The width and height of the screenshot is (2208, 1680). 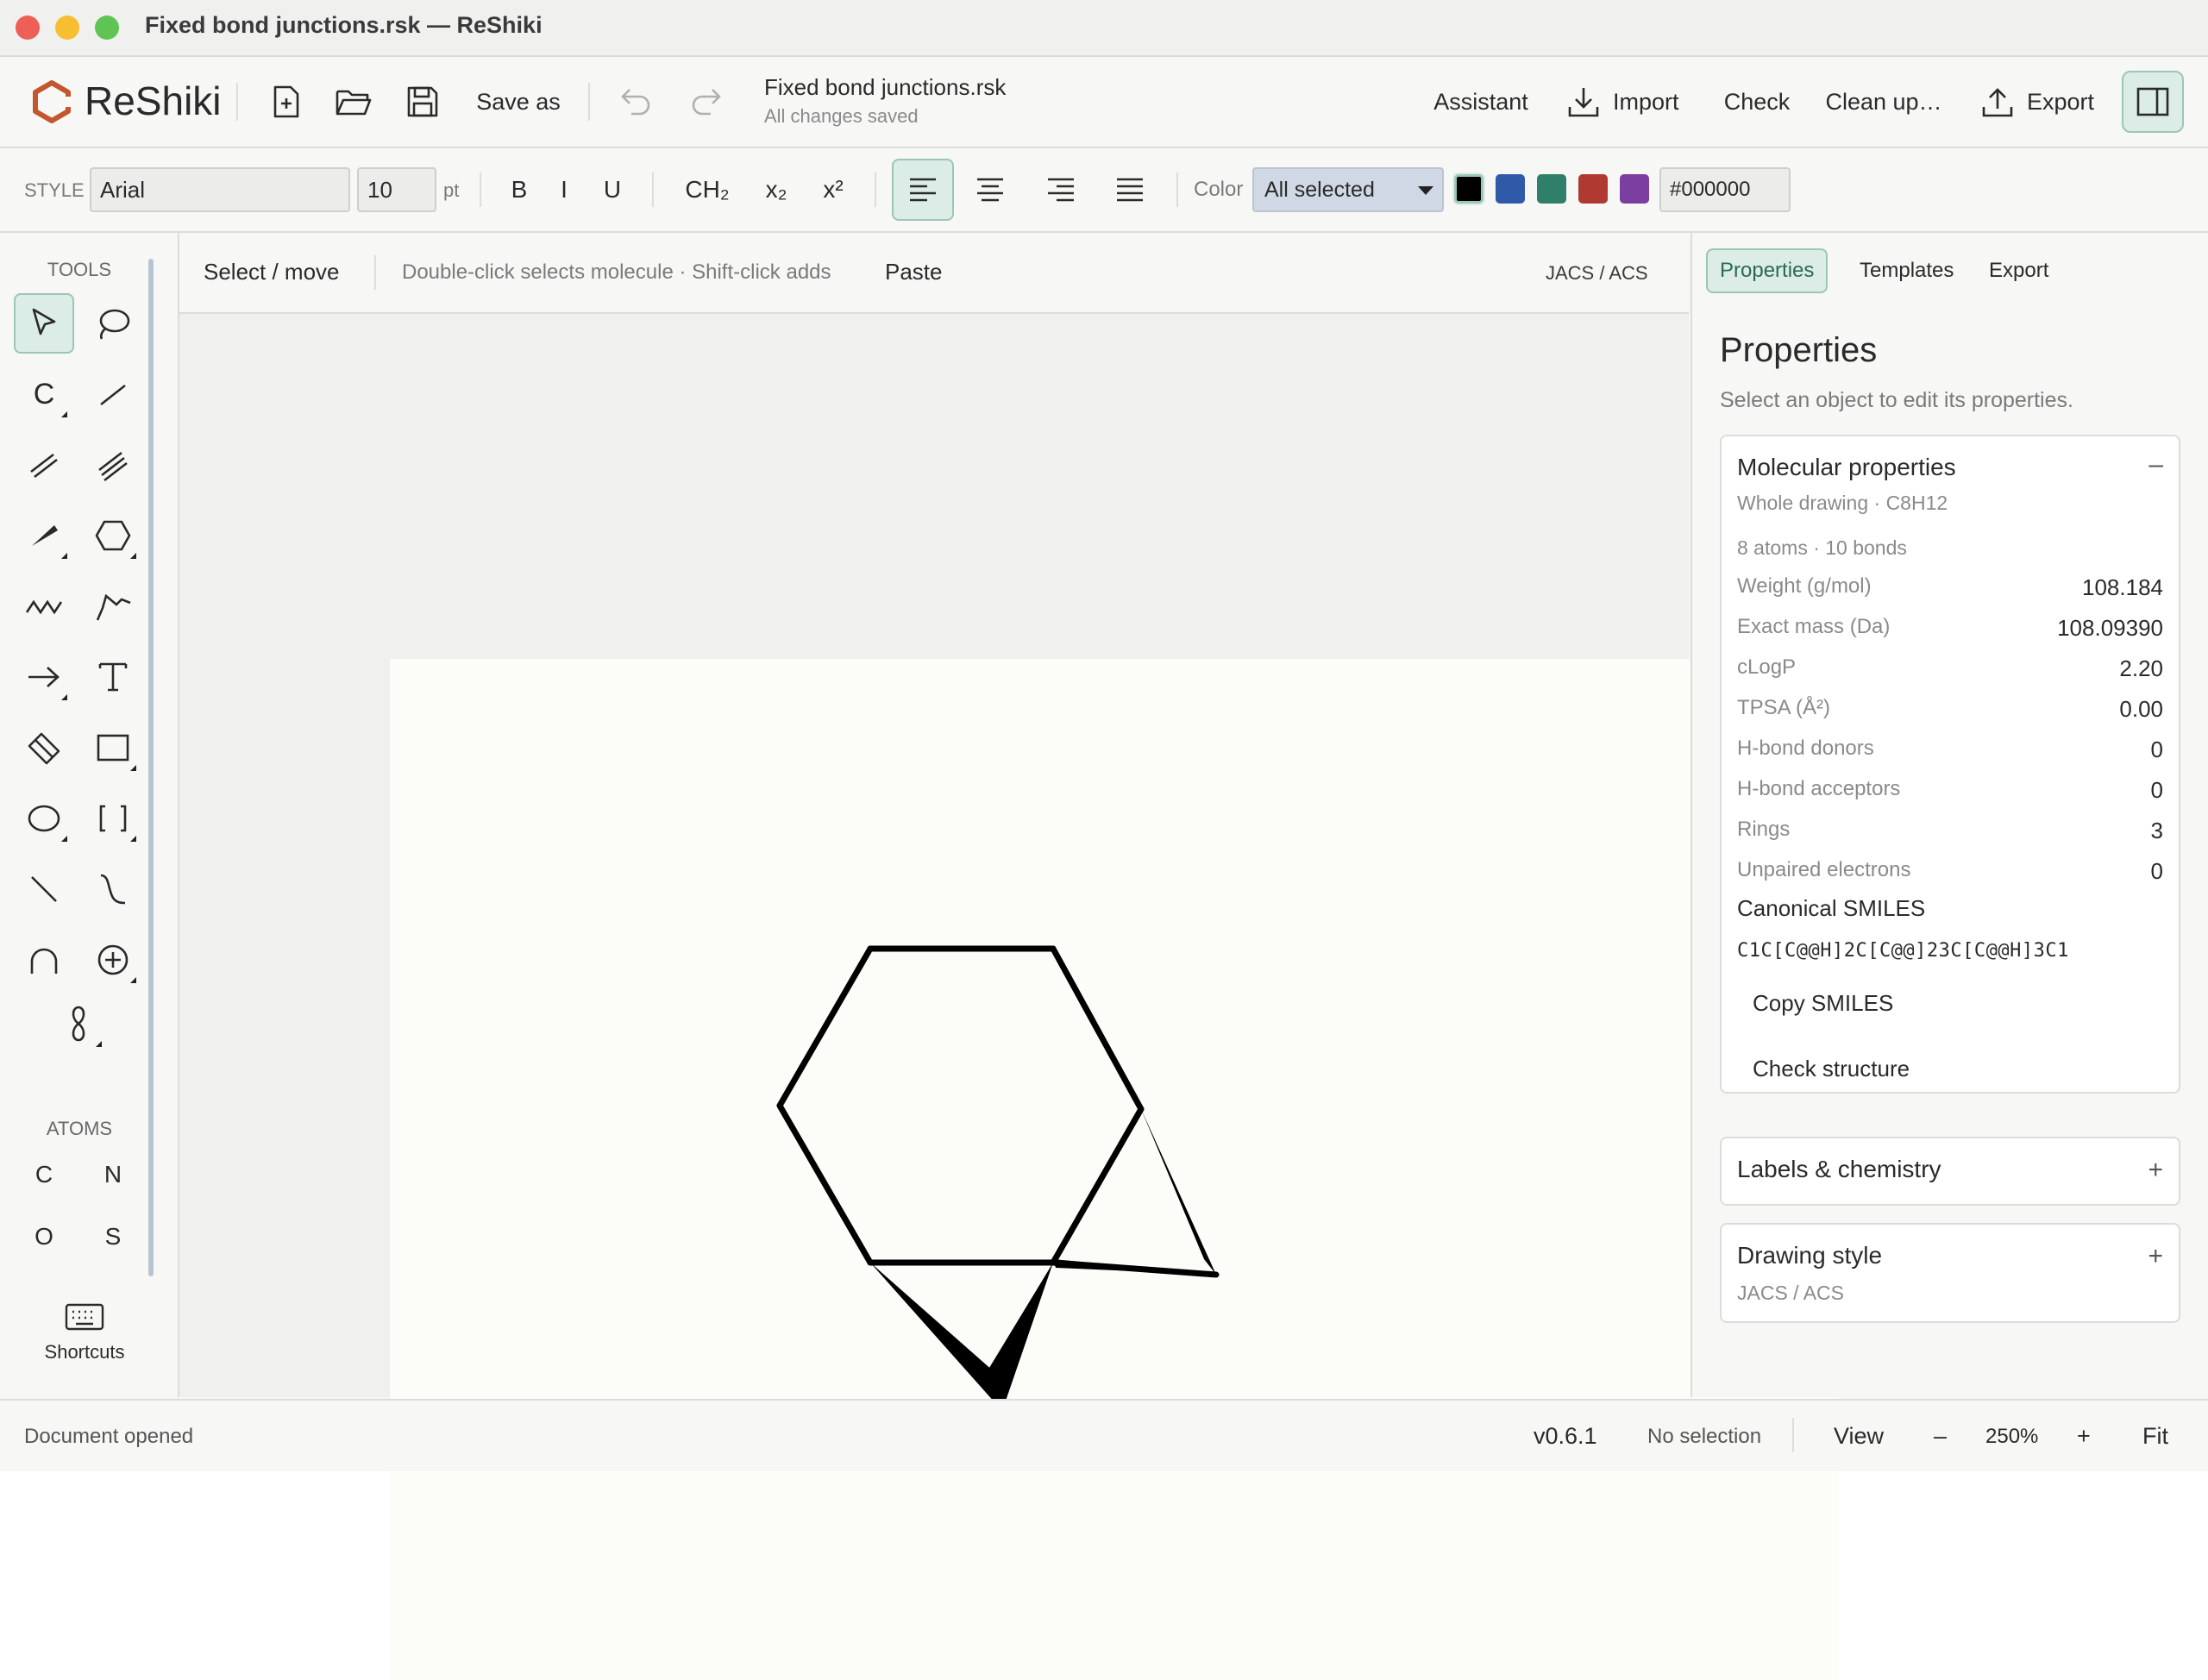 I want to click on atom-sulfur-button: S, so click(x=113, y=1237).